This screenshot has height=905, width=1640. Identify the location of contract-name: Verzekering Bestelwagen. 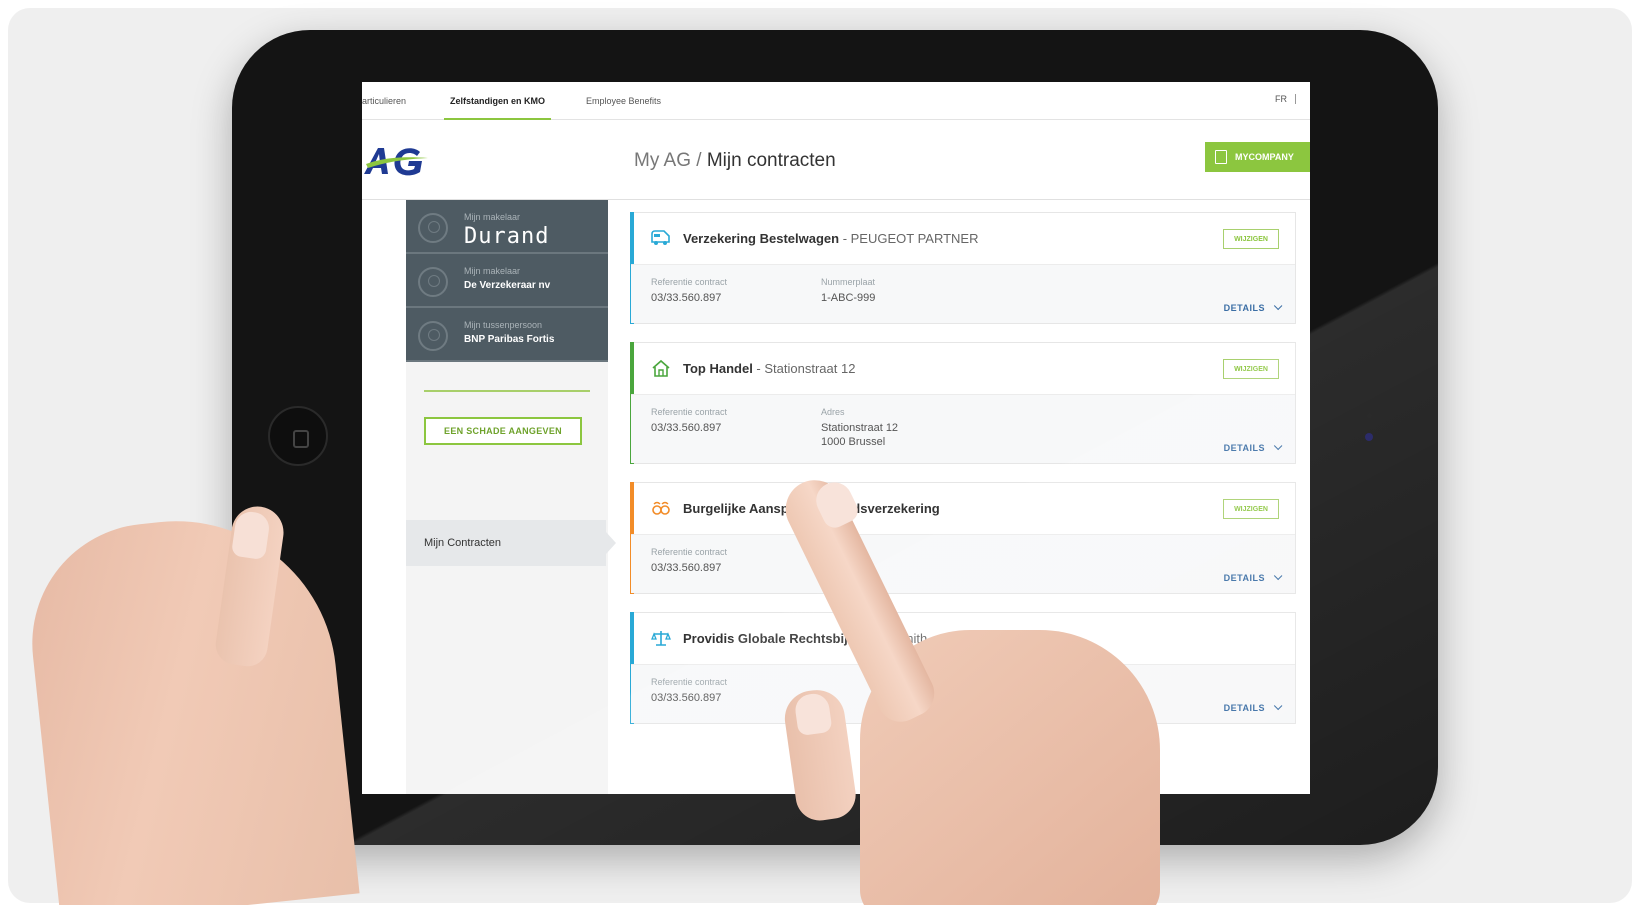
(761, 238).